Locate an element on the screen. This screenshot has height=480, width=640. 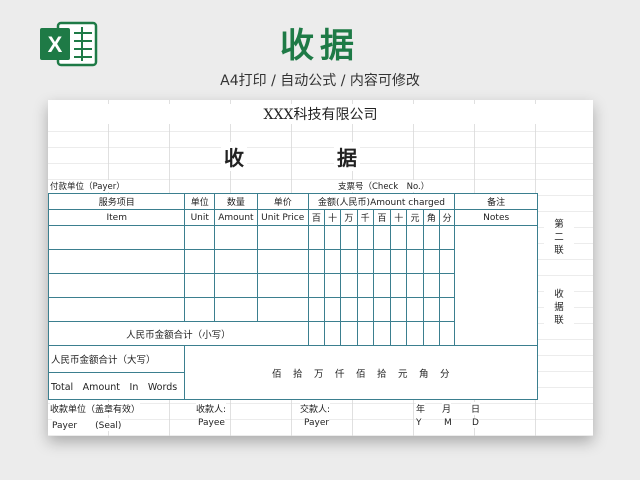
digit-cell: 分 is located at coordinates (447, 217).